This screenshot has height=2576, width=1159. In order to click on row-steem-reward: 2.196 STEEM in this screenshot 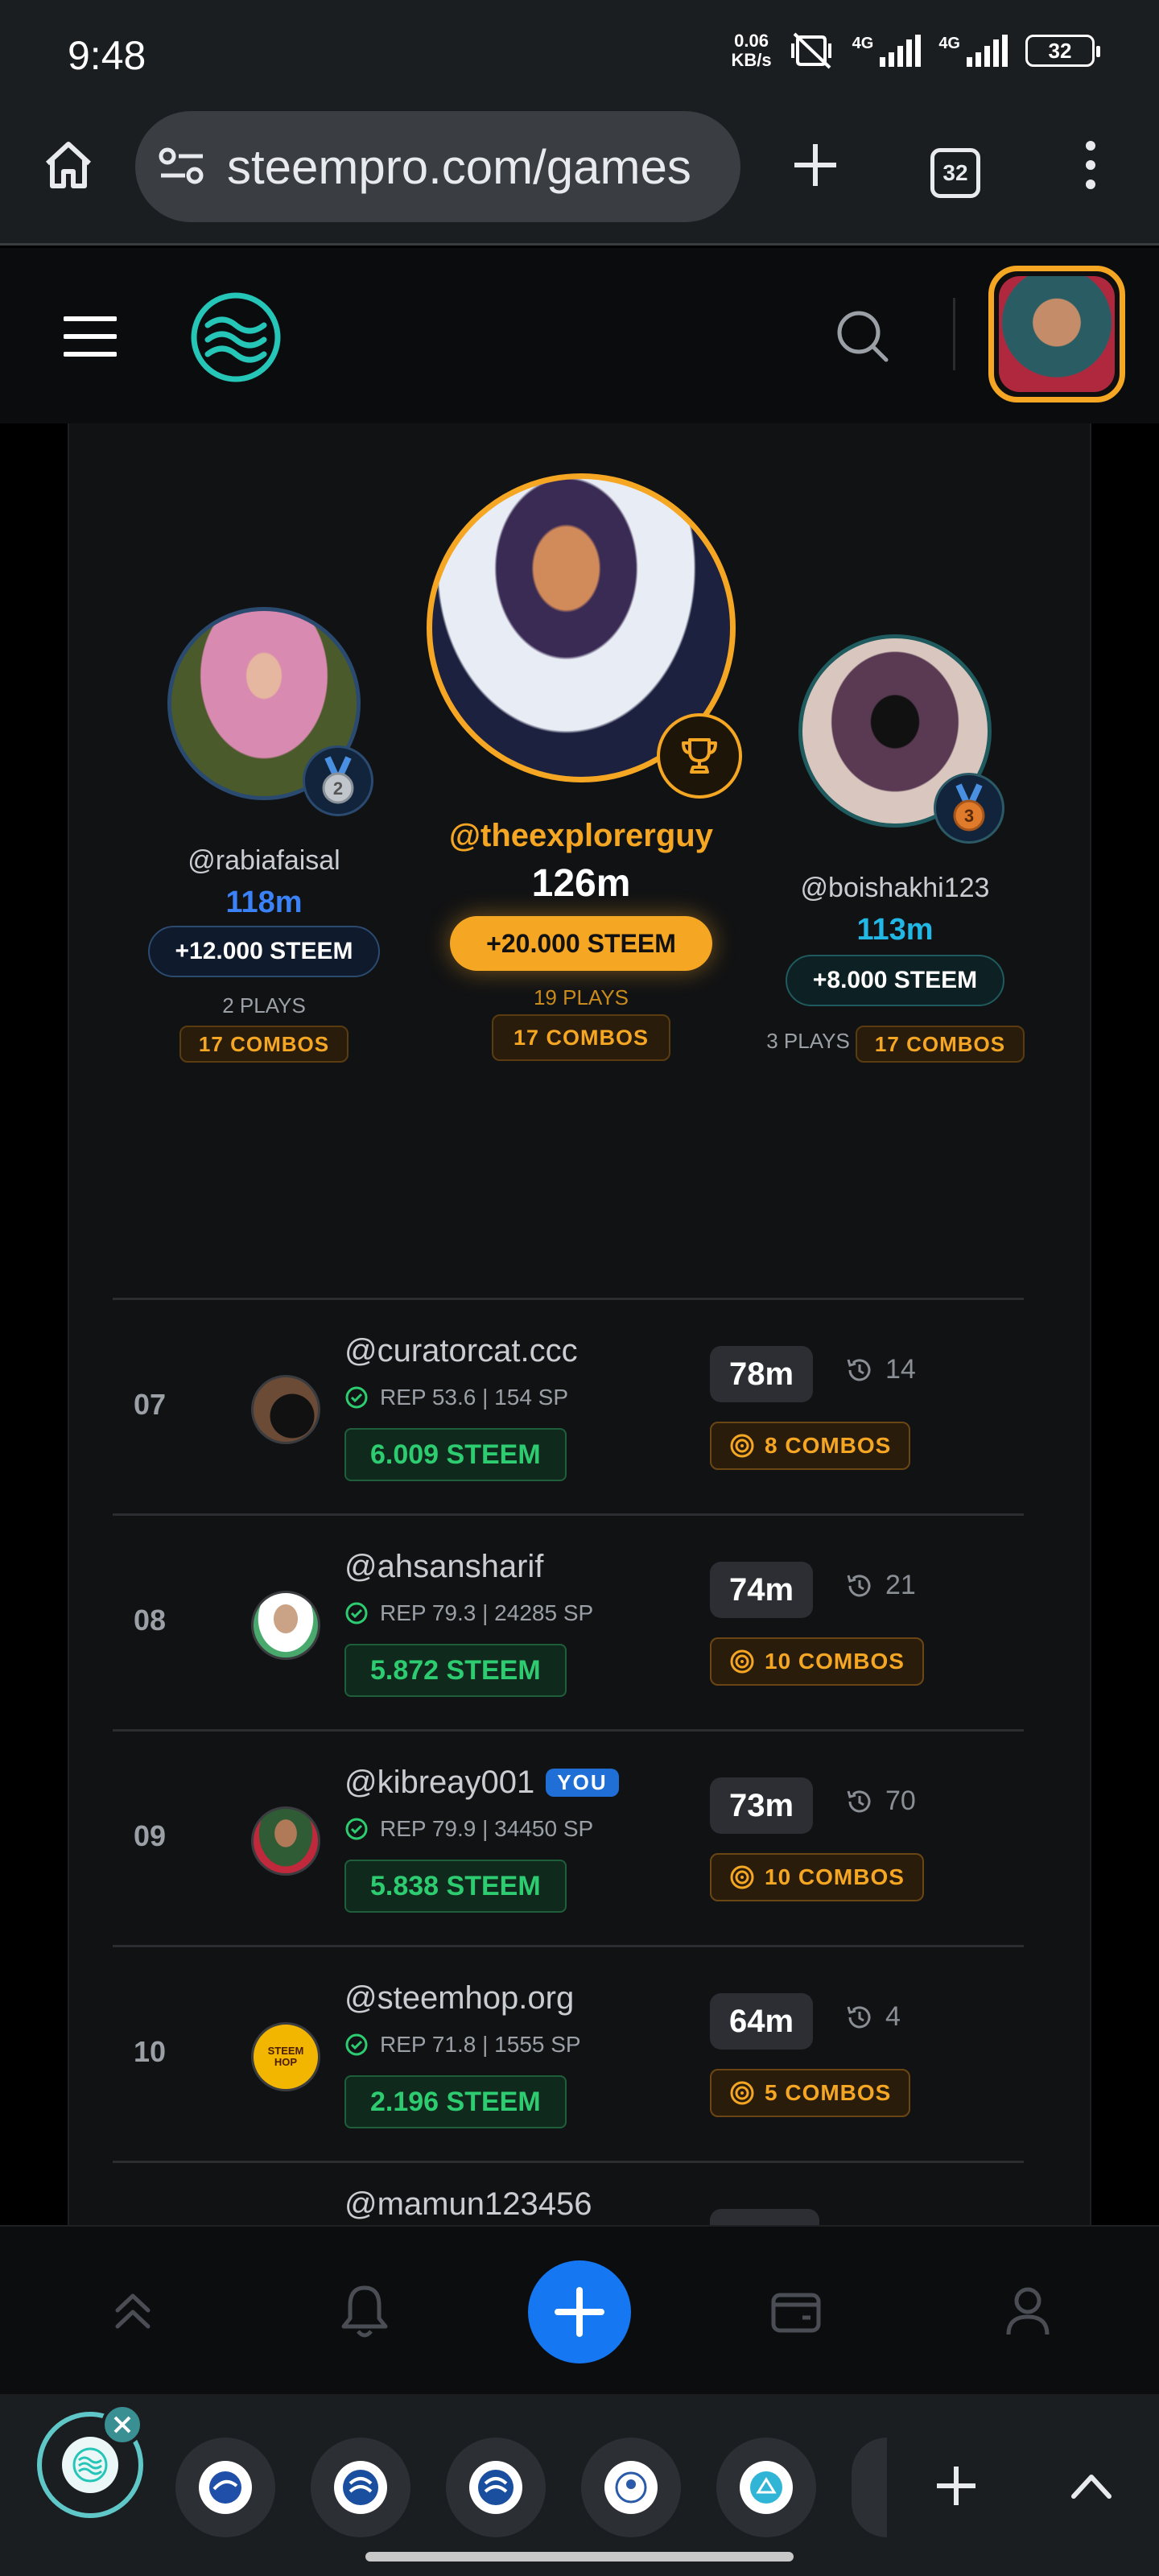, I will do `click(455, 2101)`.